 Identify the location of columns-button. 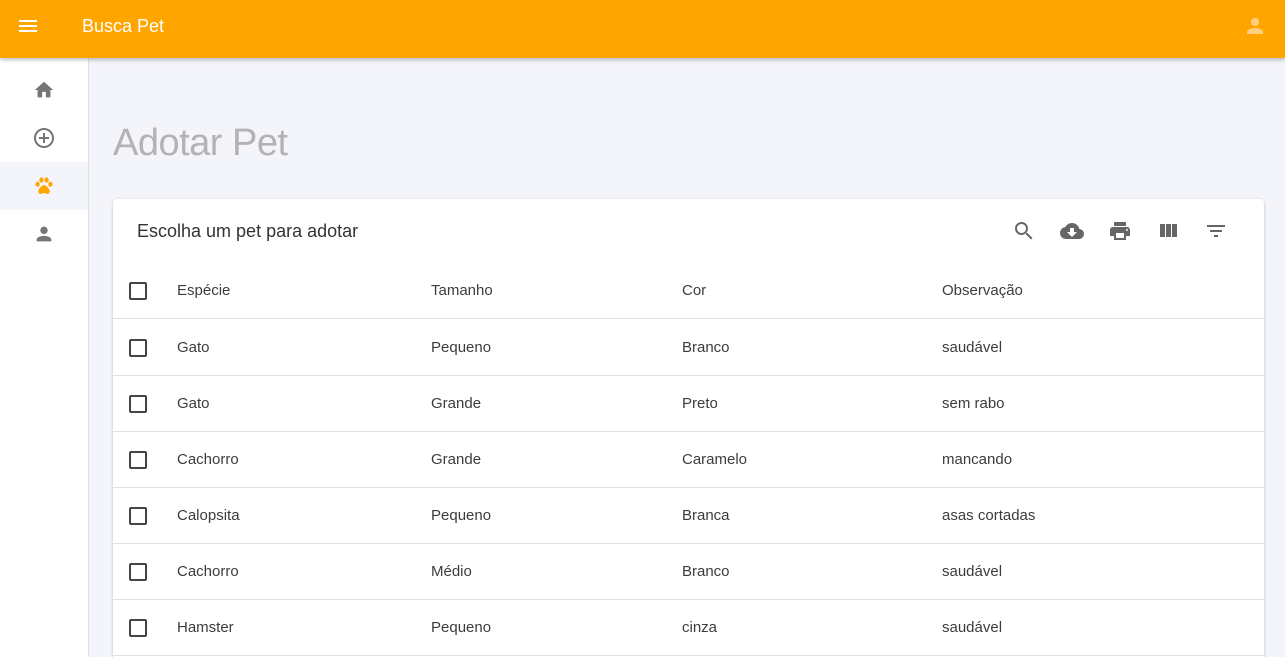
(1168, 231).